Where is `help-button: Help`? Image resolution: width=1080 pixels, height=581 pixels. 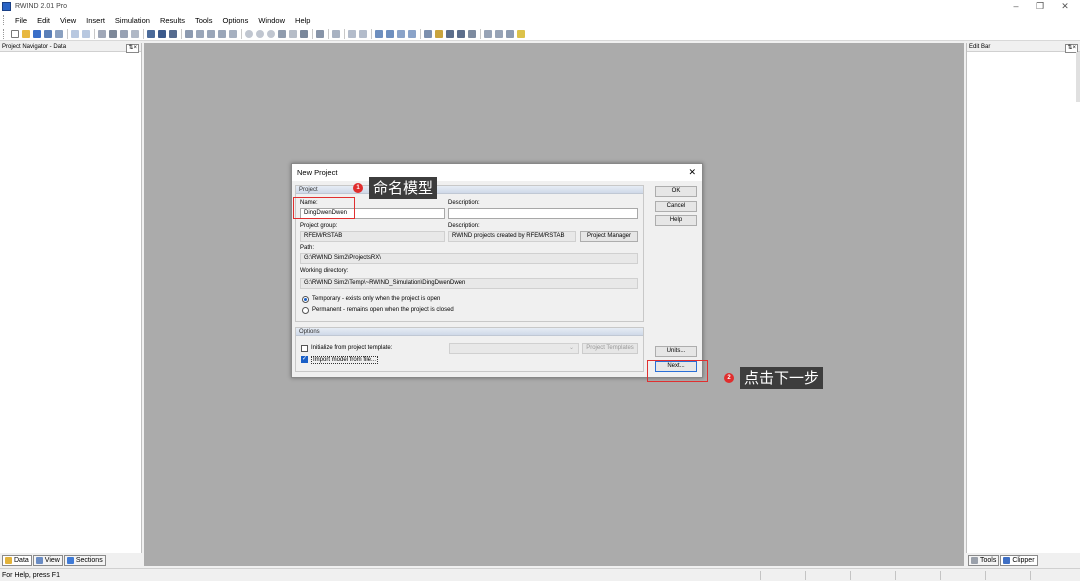 help-button: Help is located at coordinates (676, 220).